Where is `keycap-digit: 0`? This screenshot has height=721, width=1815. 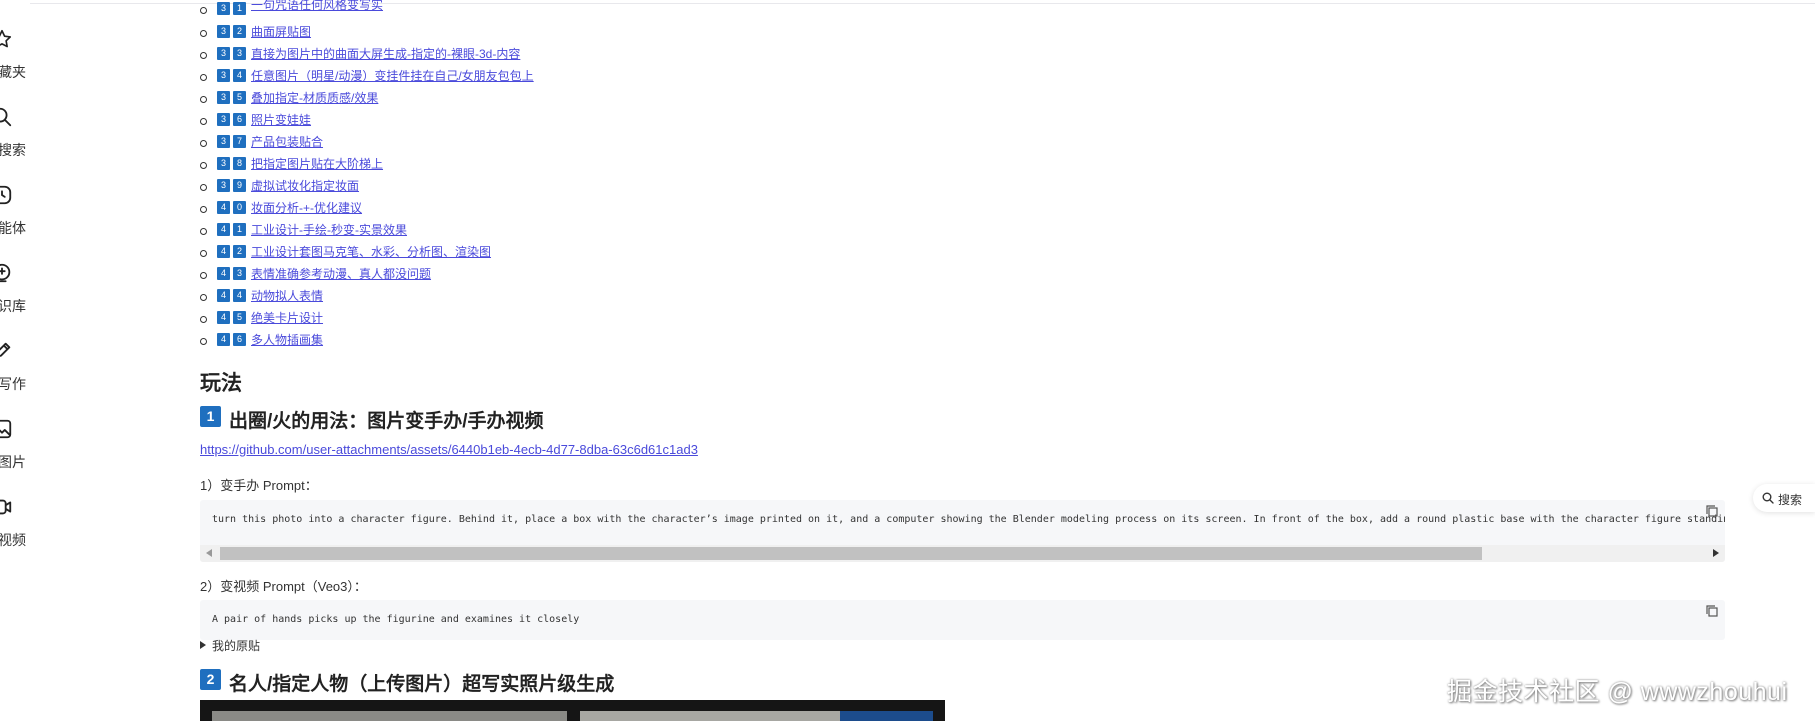
keycap-digit: 0 is located at coordinates (239, 207).